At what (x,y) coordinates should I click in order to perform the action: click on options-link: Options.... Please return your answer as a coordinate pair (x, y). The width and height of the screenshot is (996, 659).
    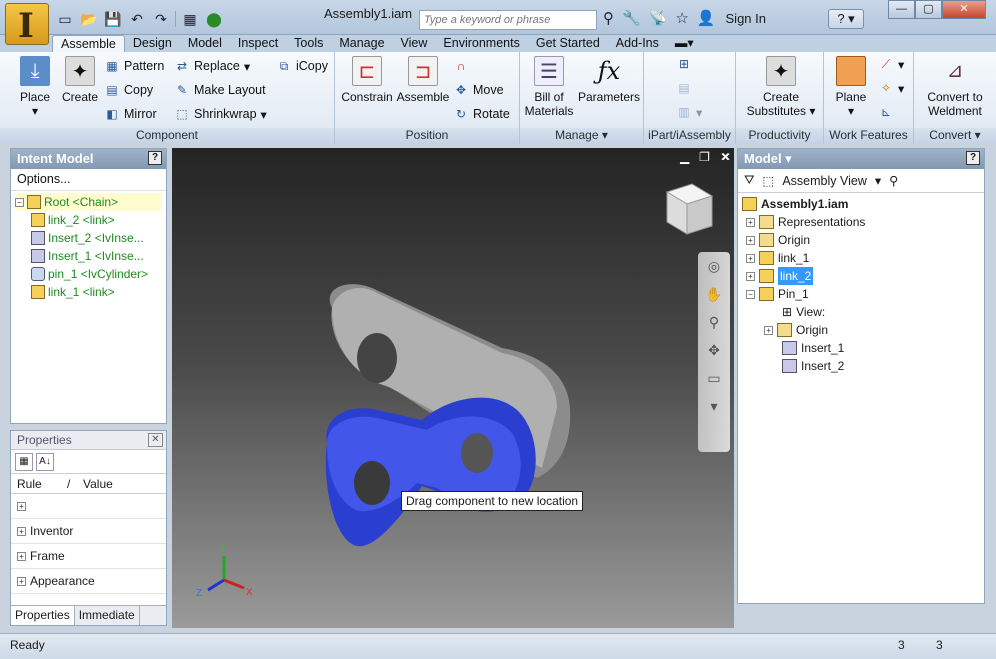
    Looking at the image, I should click on (88, 180).